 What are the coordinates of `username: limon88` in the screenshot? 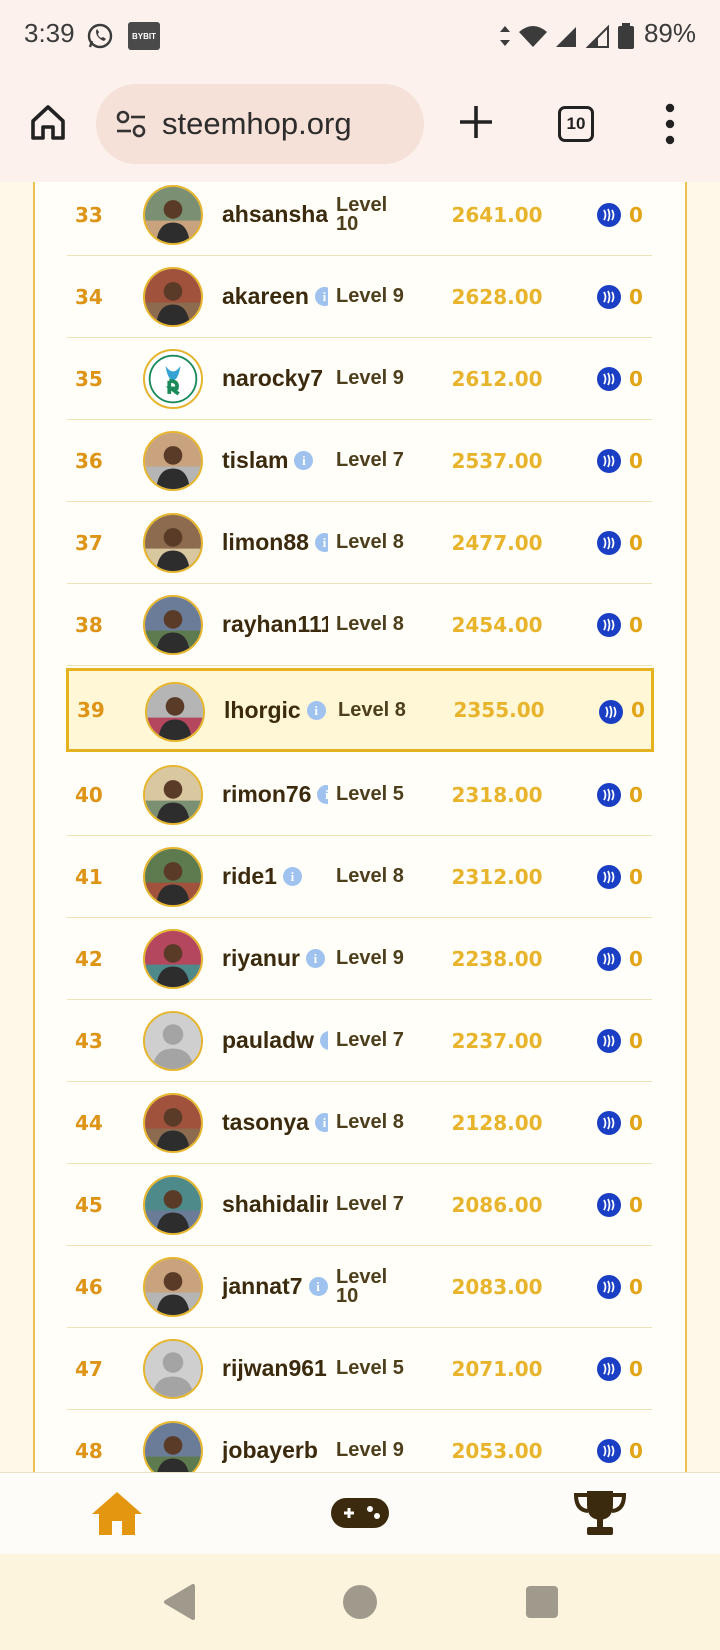 It's located at (265, 542).